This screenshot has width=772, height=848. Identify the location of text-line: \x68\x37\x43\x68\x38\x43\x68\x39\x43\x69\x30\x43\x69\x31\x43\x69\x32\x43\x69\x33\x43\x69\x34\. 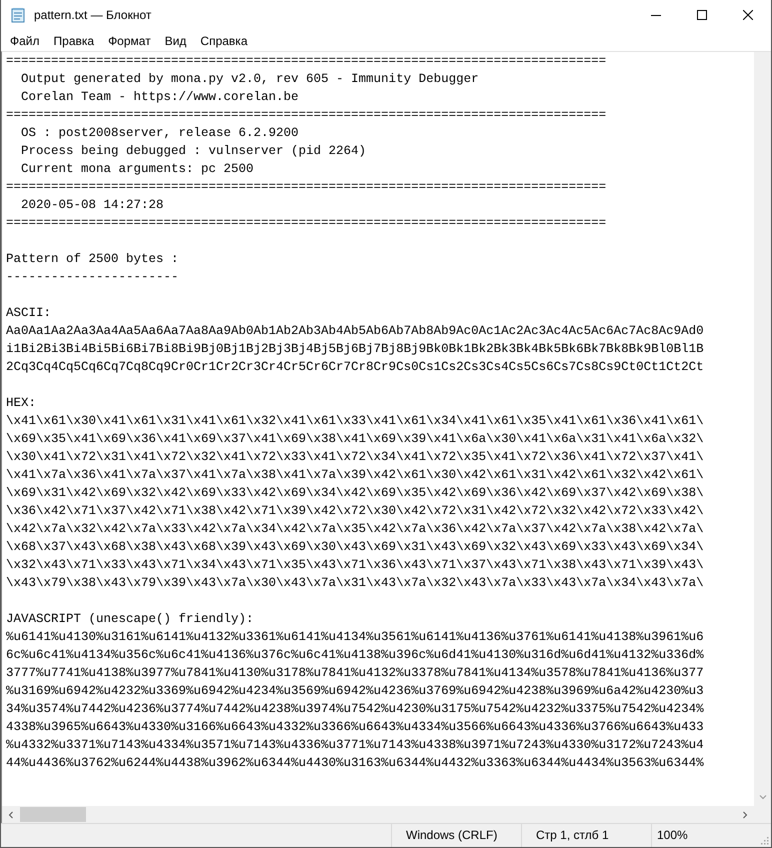
(355, 547).